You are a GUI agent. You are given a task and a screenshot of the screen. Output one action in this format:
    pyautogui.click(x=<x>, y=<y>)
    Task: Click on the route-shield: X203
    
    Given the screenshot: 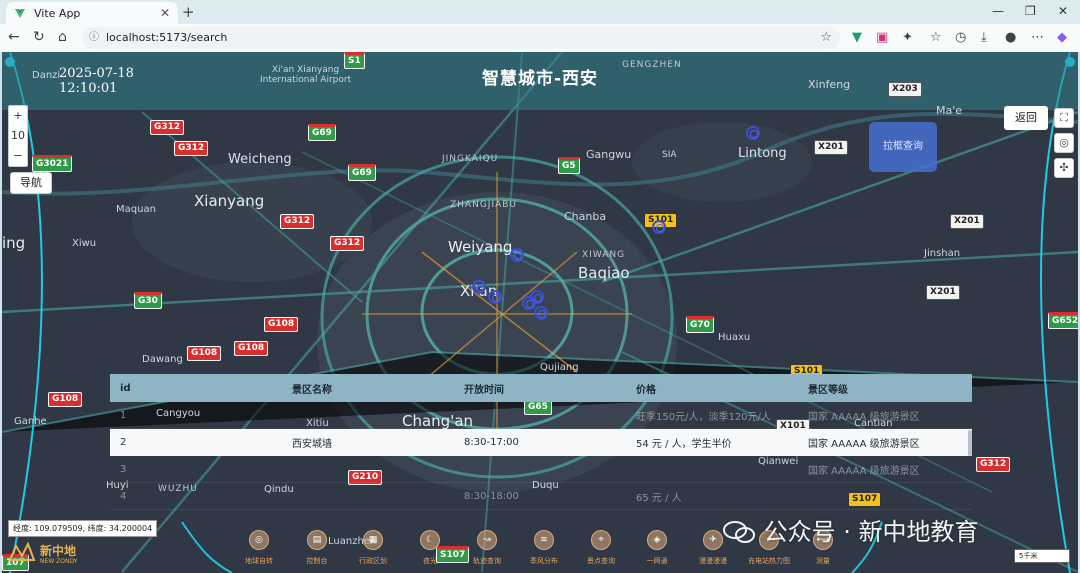 What is the action you would take?
    pyautogui.click(x=905, y=89)
    